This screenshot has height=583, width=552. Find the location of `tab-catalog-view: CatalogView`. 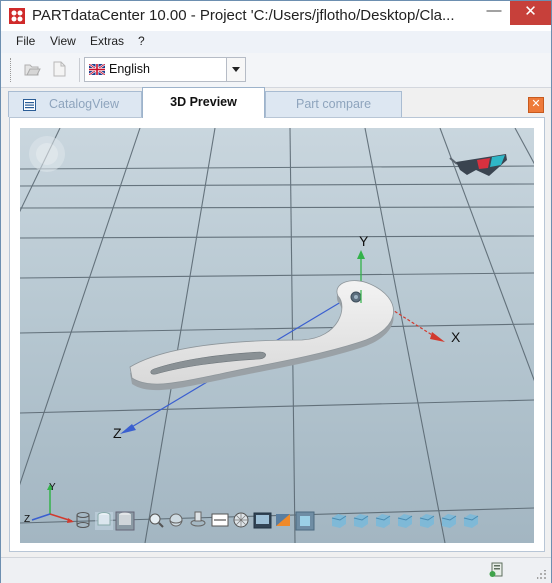

tab-catalog-view: CatalogView is located at coordinates (75, 104).